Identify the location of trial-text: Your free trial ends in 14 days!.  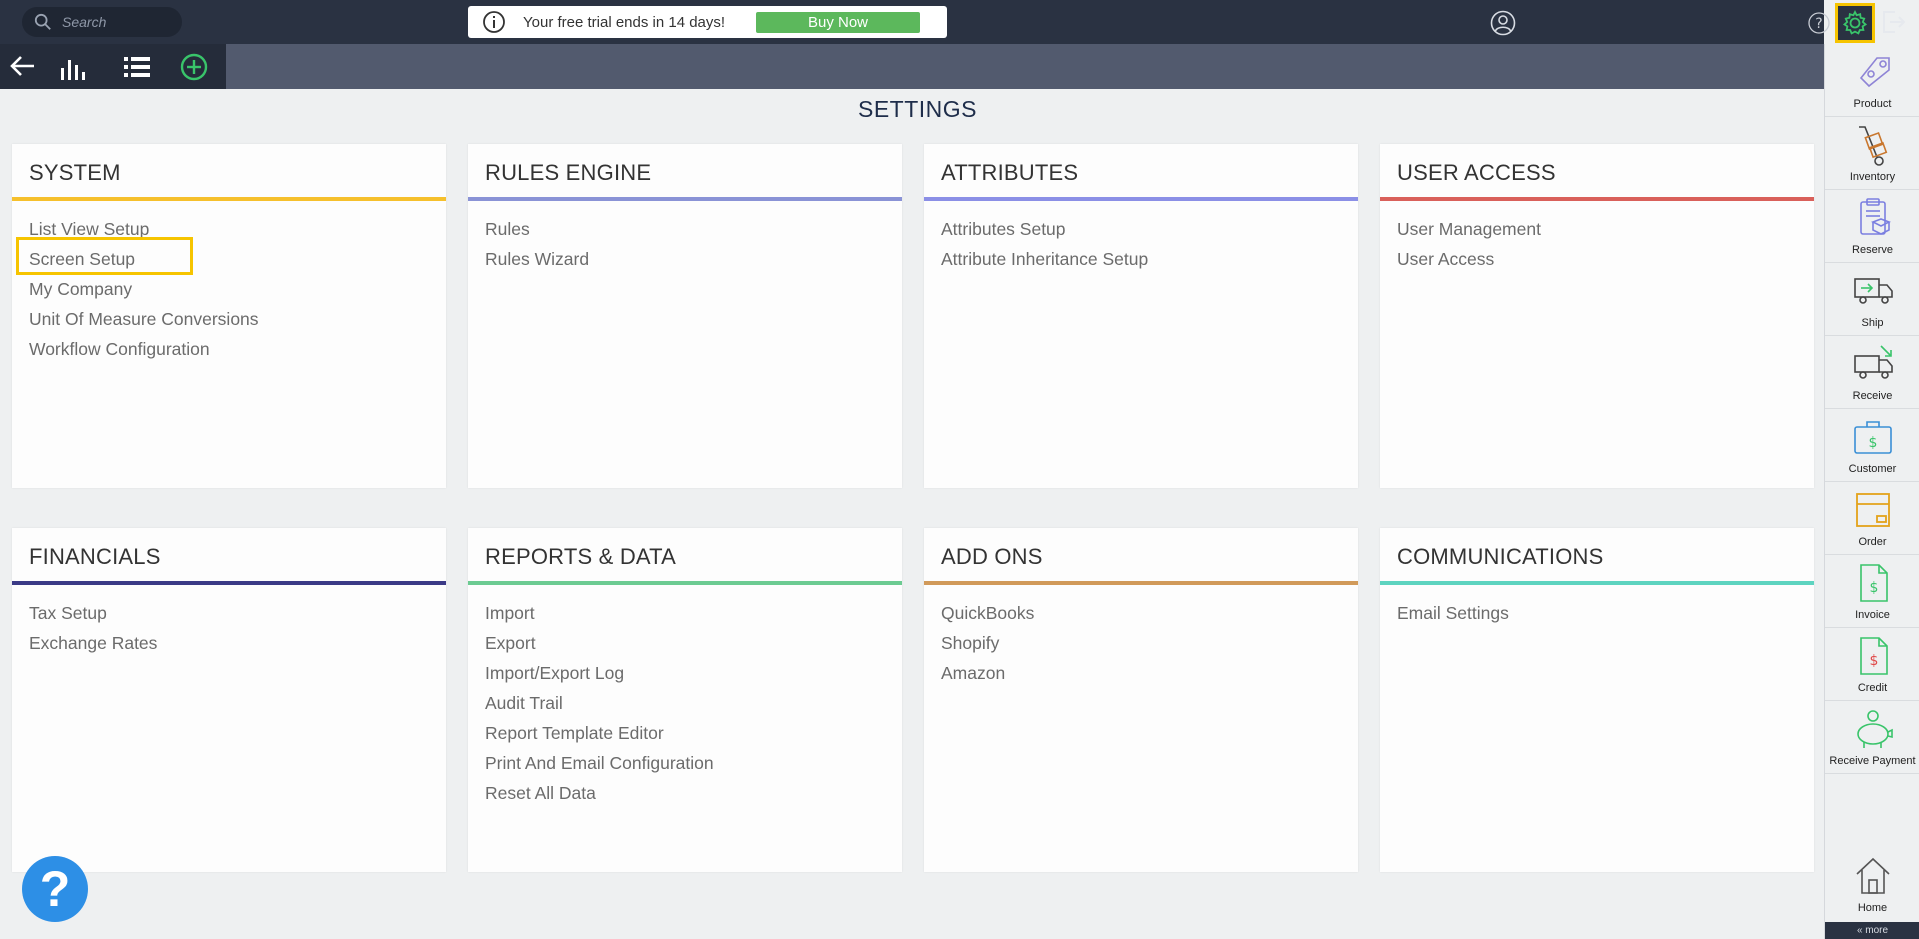
(624, 22).